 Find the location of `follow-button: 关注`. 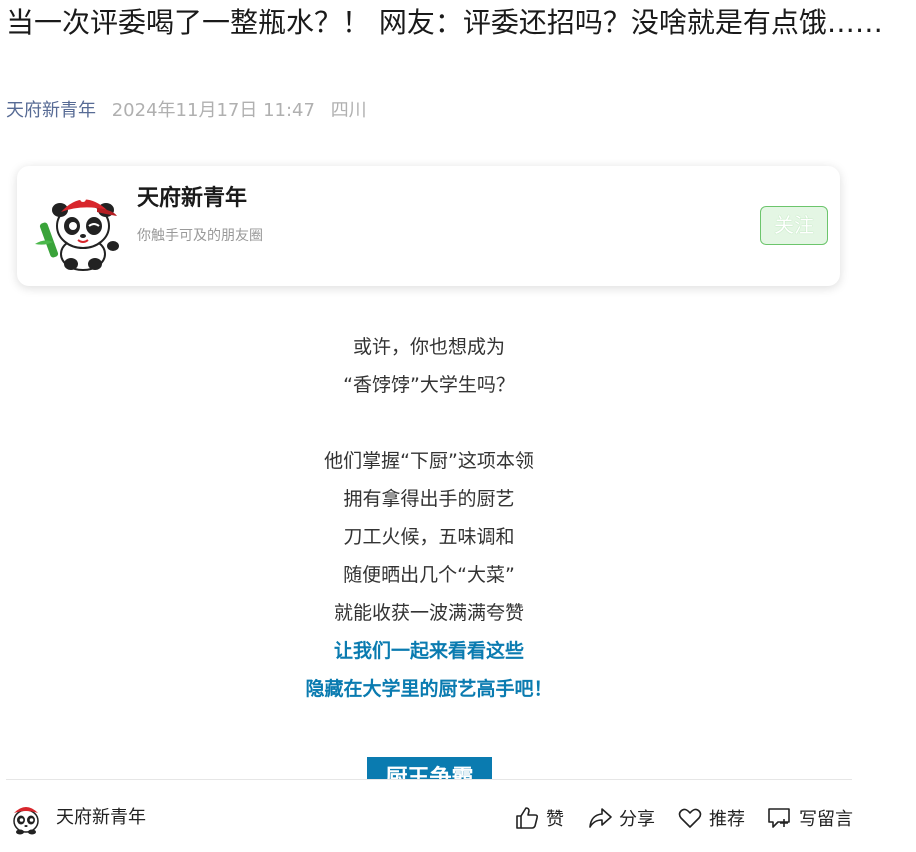

follow-button: 关注 is located at coordinates (794, 225).